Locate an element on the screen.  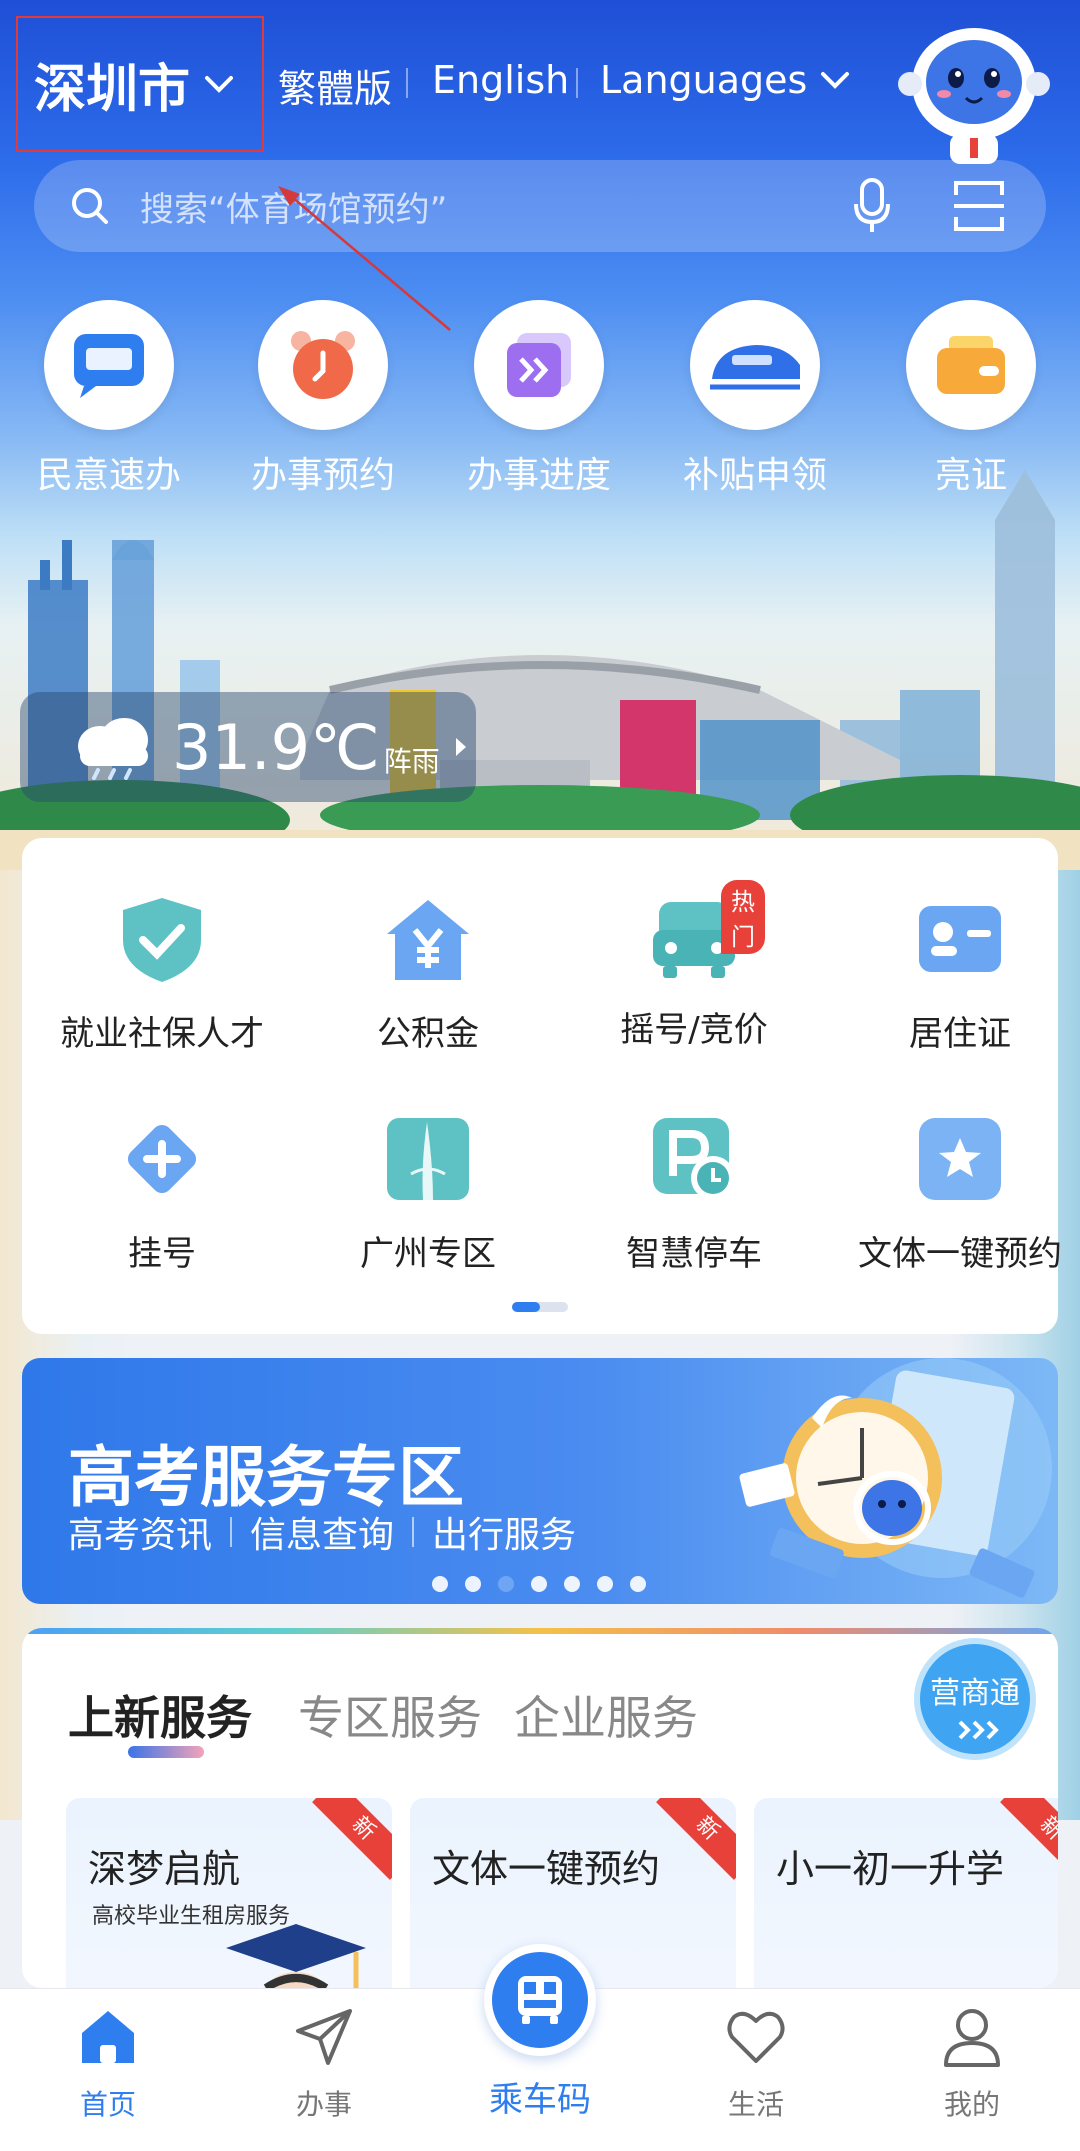
business-shortcut-label: 营商通 is located at coordinates (975, 1693).